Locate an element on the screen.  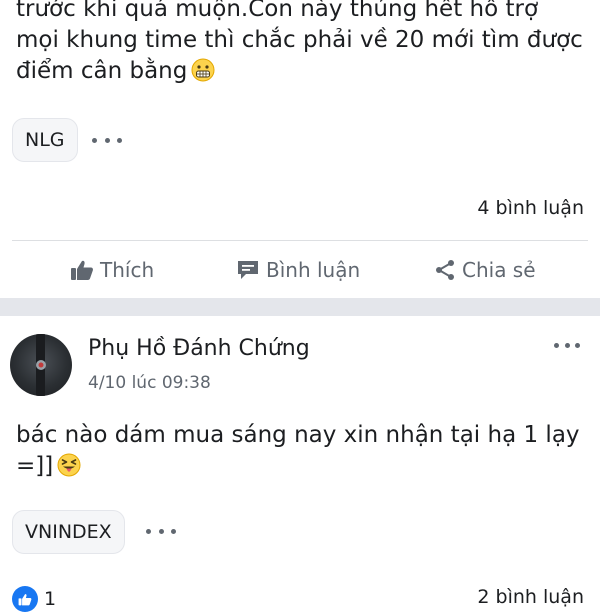
grimacing-face-icon is located at coordinates (203, 70).